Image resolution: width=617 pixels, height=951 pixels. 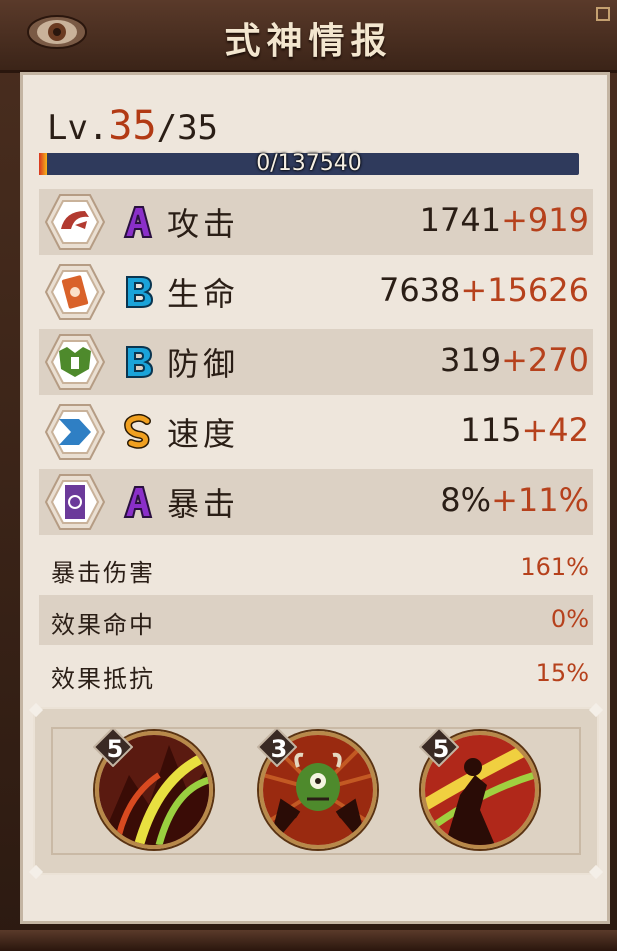 I want to click on grade-s-icon, so click(x=137, y=431).